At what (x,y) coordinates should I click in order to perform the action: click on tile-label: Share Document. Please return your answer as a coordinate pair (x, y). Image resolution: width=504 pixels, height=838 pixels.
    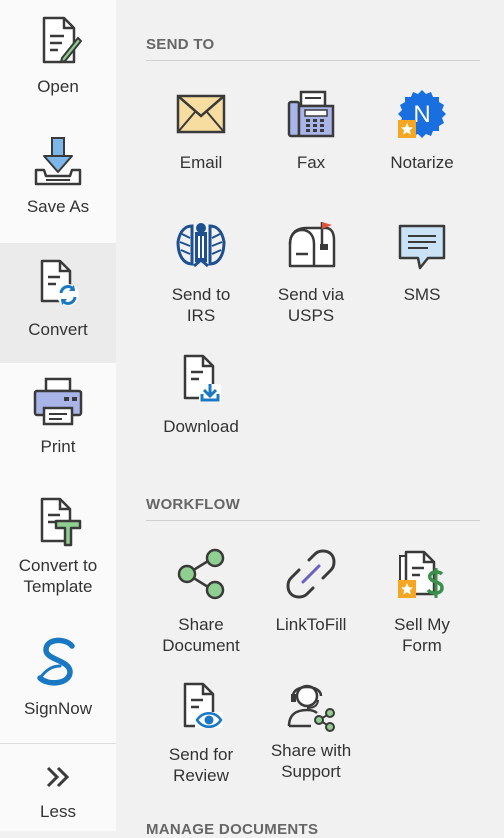
    Looking at the image, I should click on (201, 635).